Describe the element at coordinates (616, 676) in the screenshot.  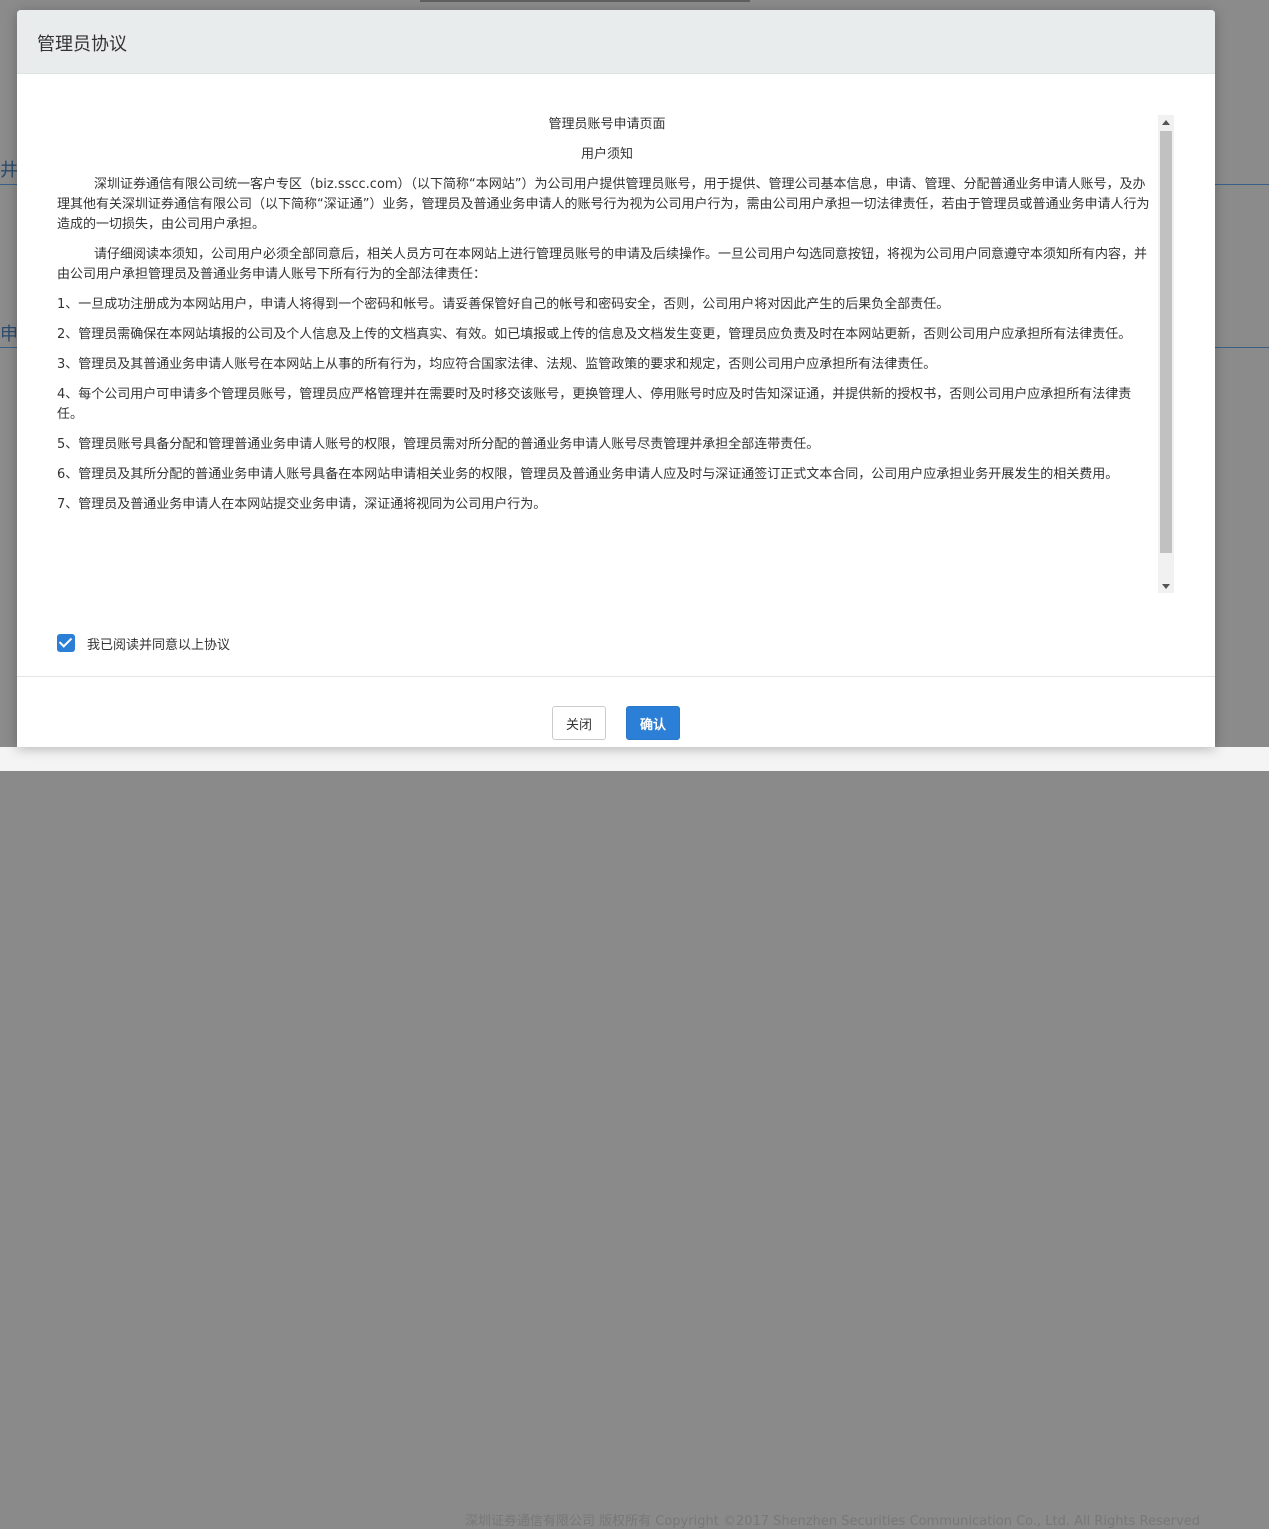
I see `footer-divider` at that location.